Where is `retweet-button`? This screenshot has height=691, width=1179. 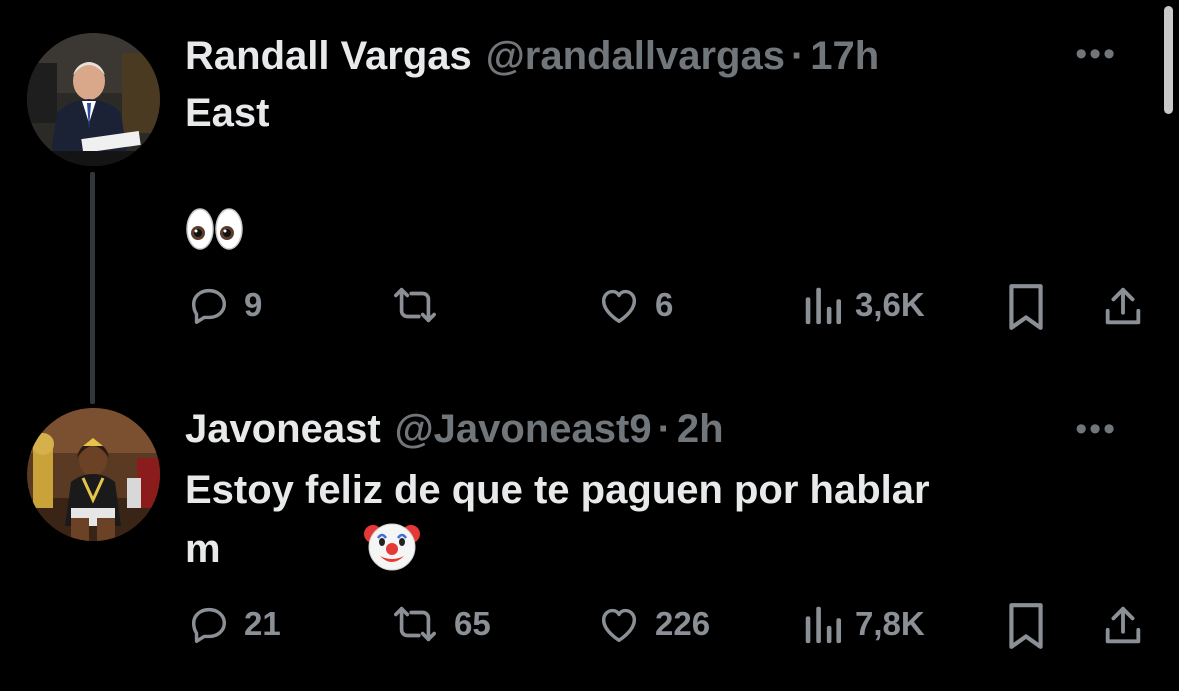
retweet-button is located at coordinates (415, 305).